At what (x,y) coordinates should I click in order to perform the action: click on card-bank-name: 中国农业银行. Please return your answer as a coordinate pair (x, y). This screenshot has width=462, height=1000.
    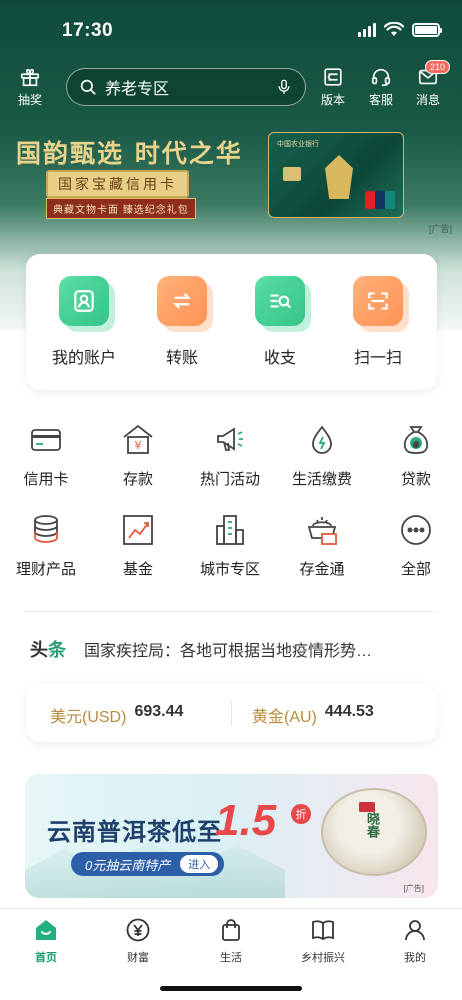
    Looking at the image, I should click on (298, 144).